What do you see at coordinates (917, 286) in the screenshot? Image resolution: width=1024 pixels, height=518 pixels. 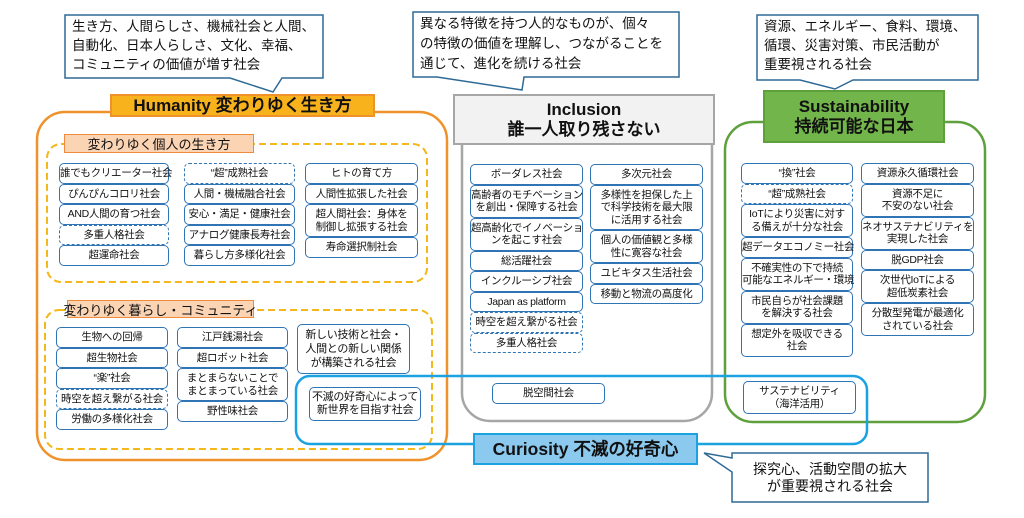 I see `society-item: 次世代IoTによる 超低炭素社会` at bounding box center [917, 286].